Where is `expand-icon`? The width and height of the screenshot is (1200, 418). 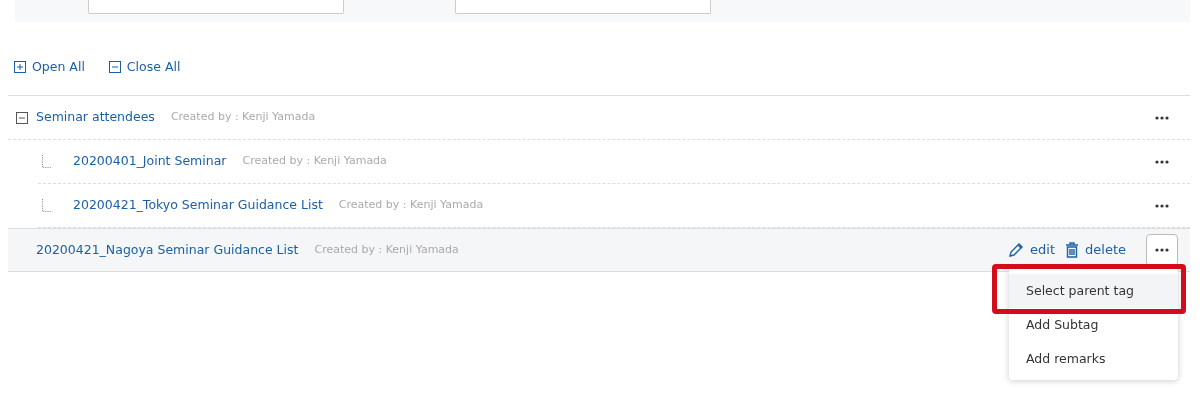 expand-icon is located at coordinates (20, 67).